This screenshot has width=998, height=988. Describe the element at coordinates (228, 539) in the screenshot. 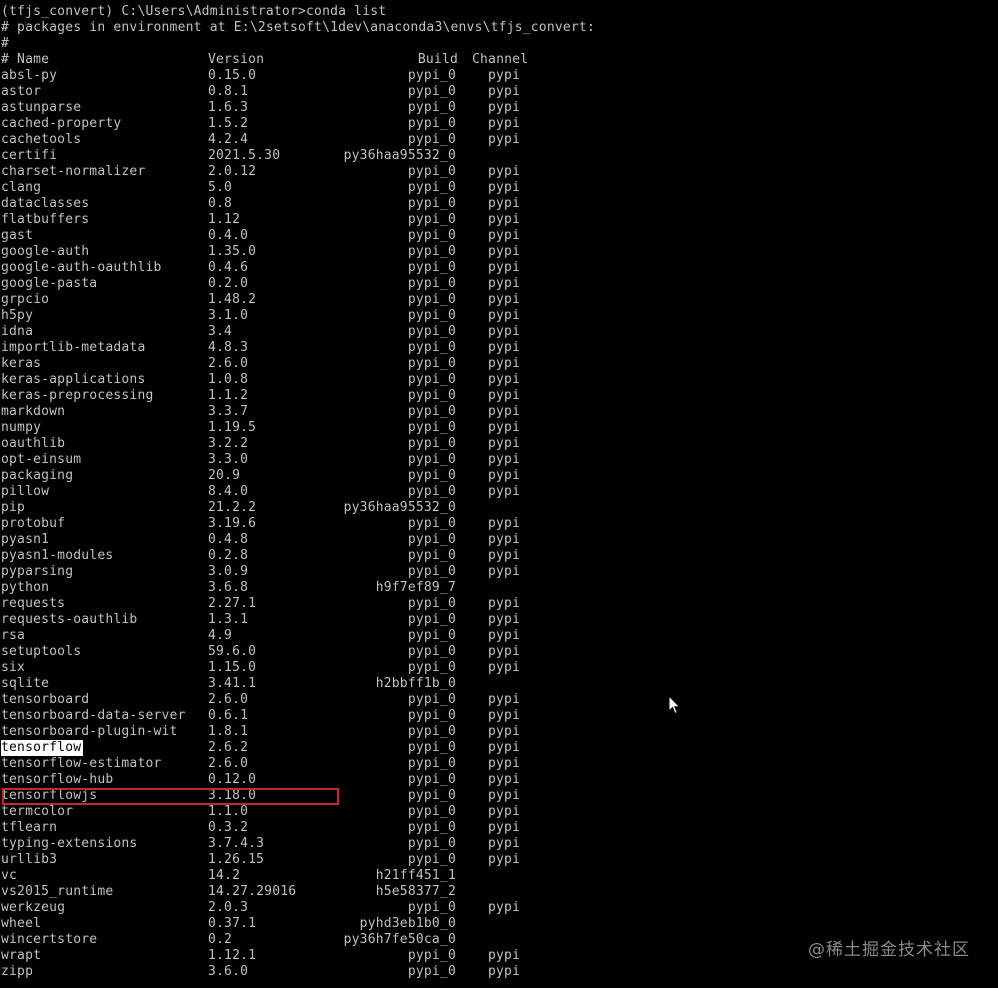

I see `package-version: 0.4.8` at that location.